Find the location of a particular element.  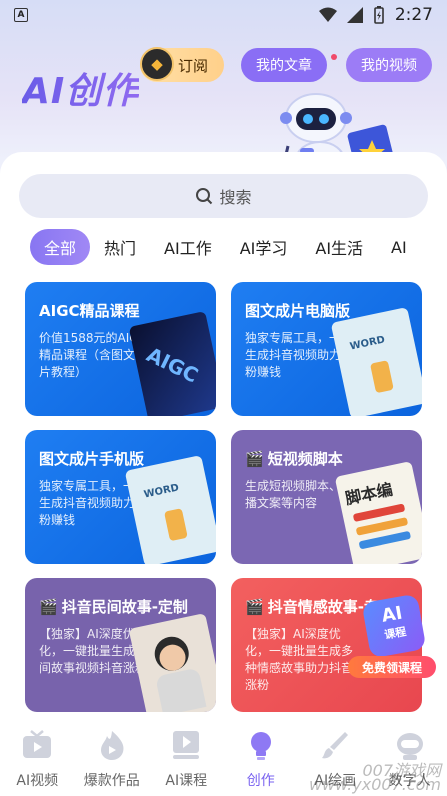

subscribe-label: 订阅 is located at coordinates (193, 65).